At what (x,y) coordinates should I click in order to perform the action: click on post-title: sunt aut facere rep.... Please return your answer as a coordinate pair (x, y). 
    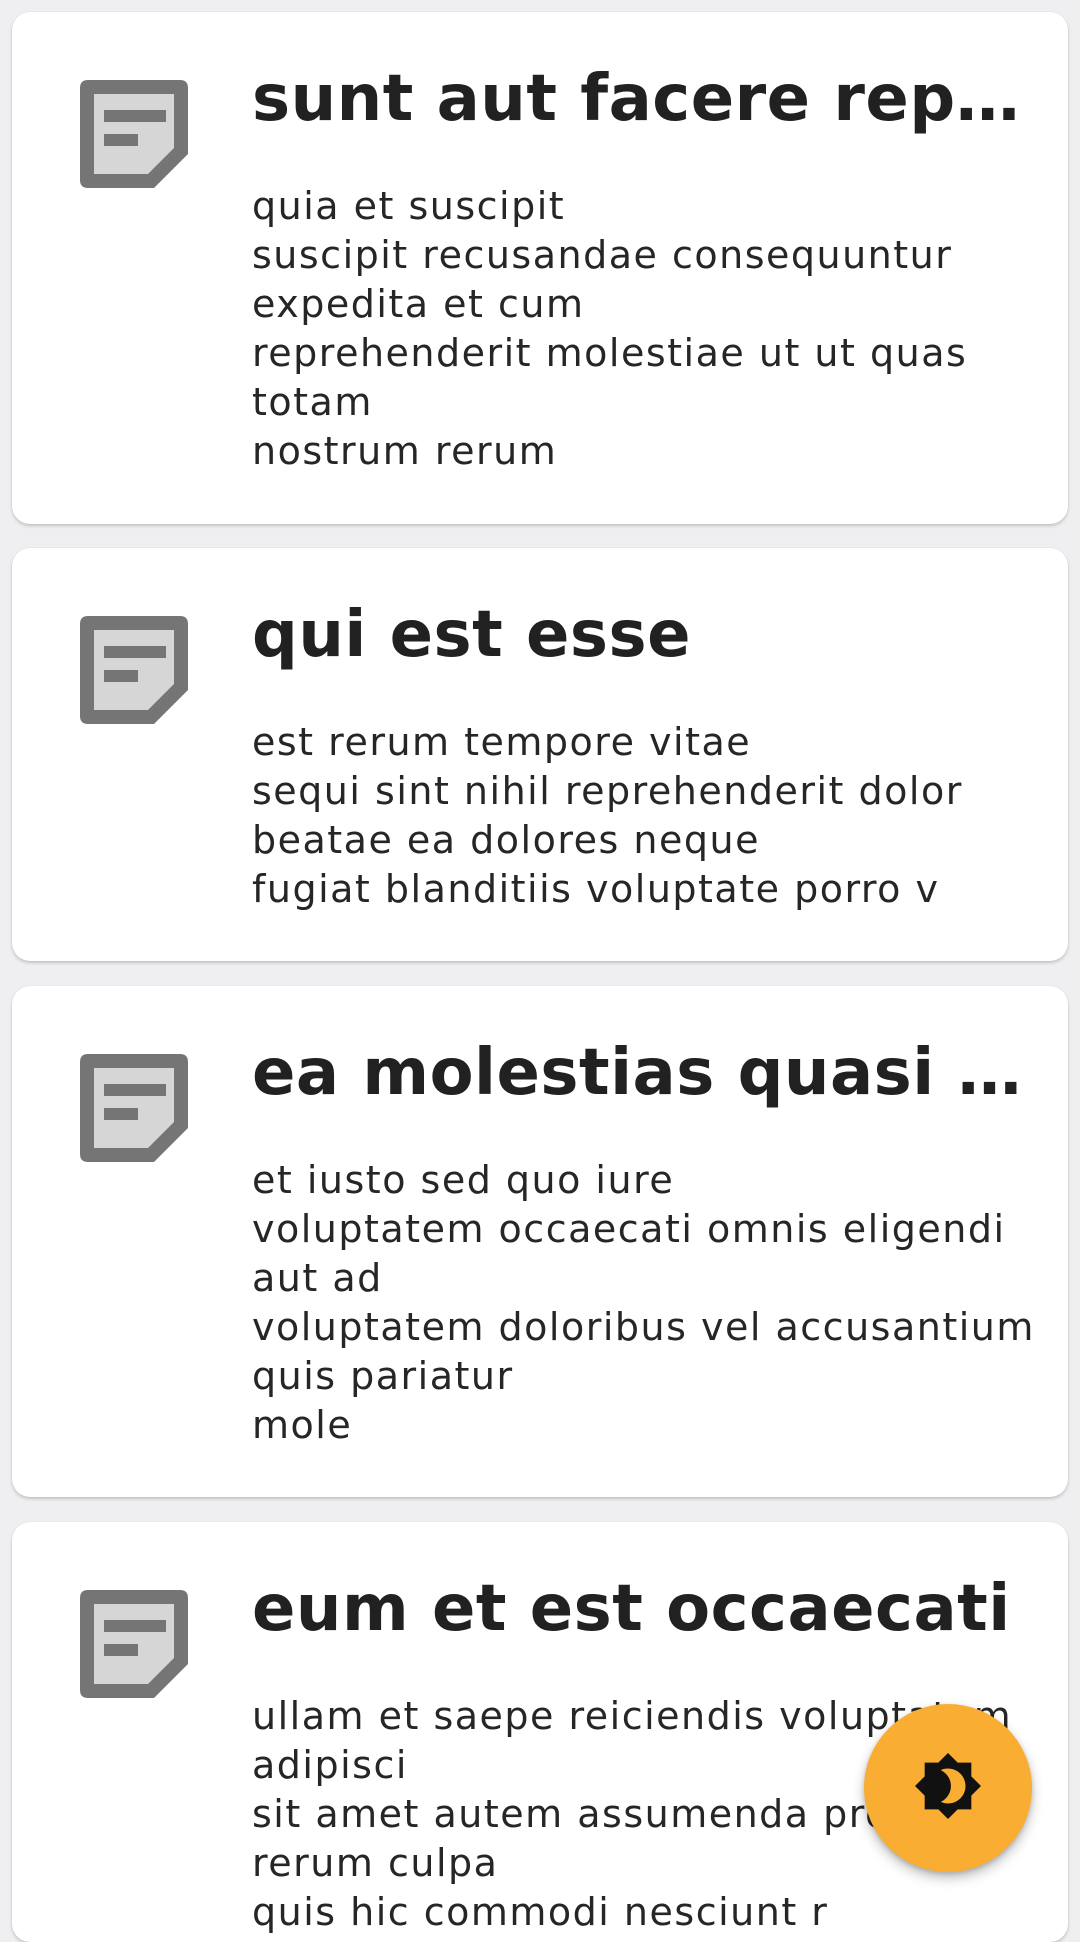
    Looking at the image, I should click on (637, 99).